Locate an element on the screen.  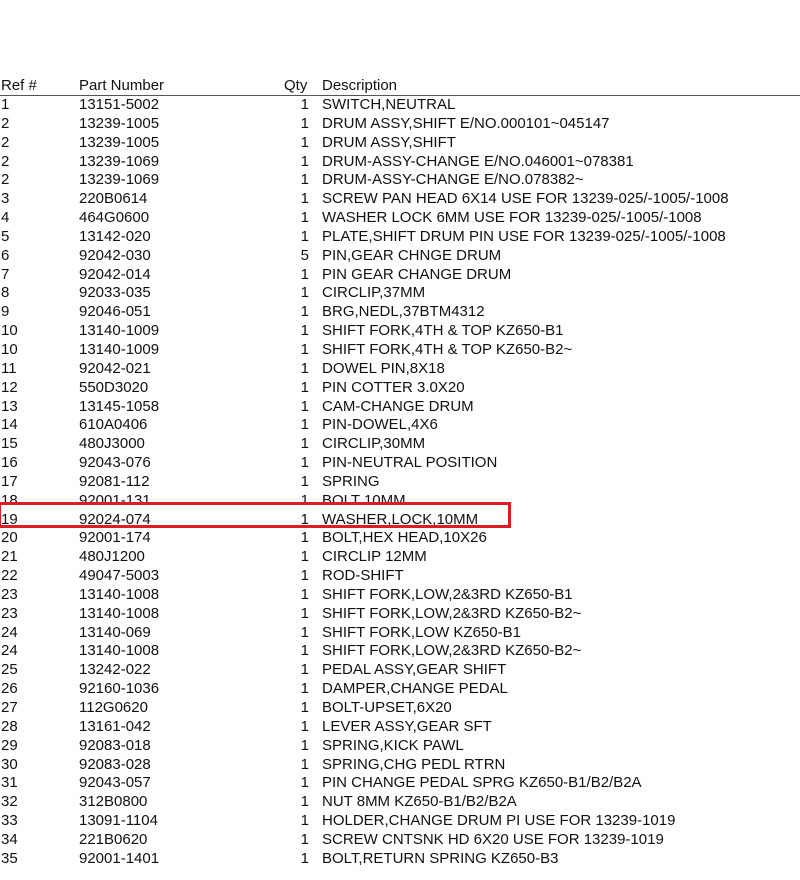
description-cell: DRUM ASSY,SHIFT E/NO.000101~045147 is located at coordinates (466, 123).